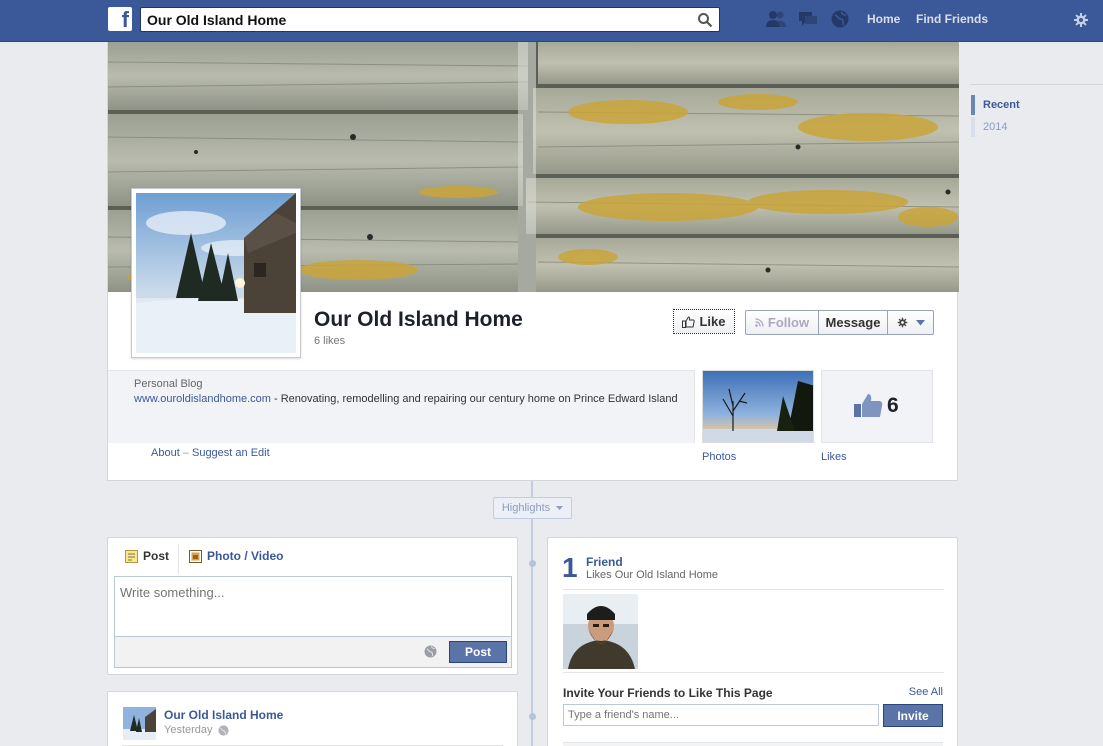 The height and width of the screenshot is (746, 1103). Describe the element at coordinates (223, 715) in the screenshot. I see `story-author-name: Our Old Island Home` at that location.